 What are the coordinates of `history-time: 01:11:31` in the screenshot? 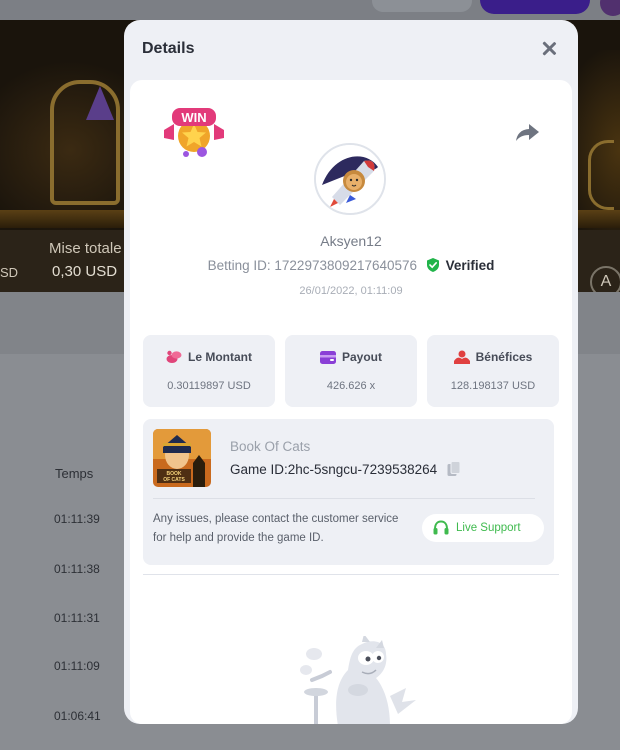 It's located at (77, 618).